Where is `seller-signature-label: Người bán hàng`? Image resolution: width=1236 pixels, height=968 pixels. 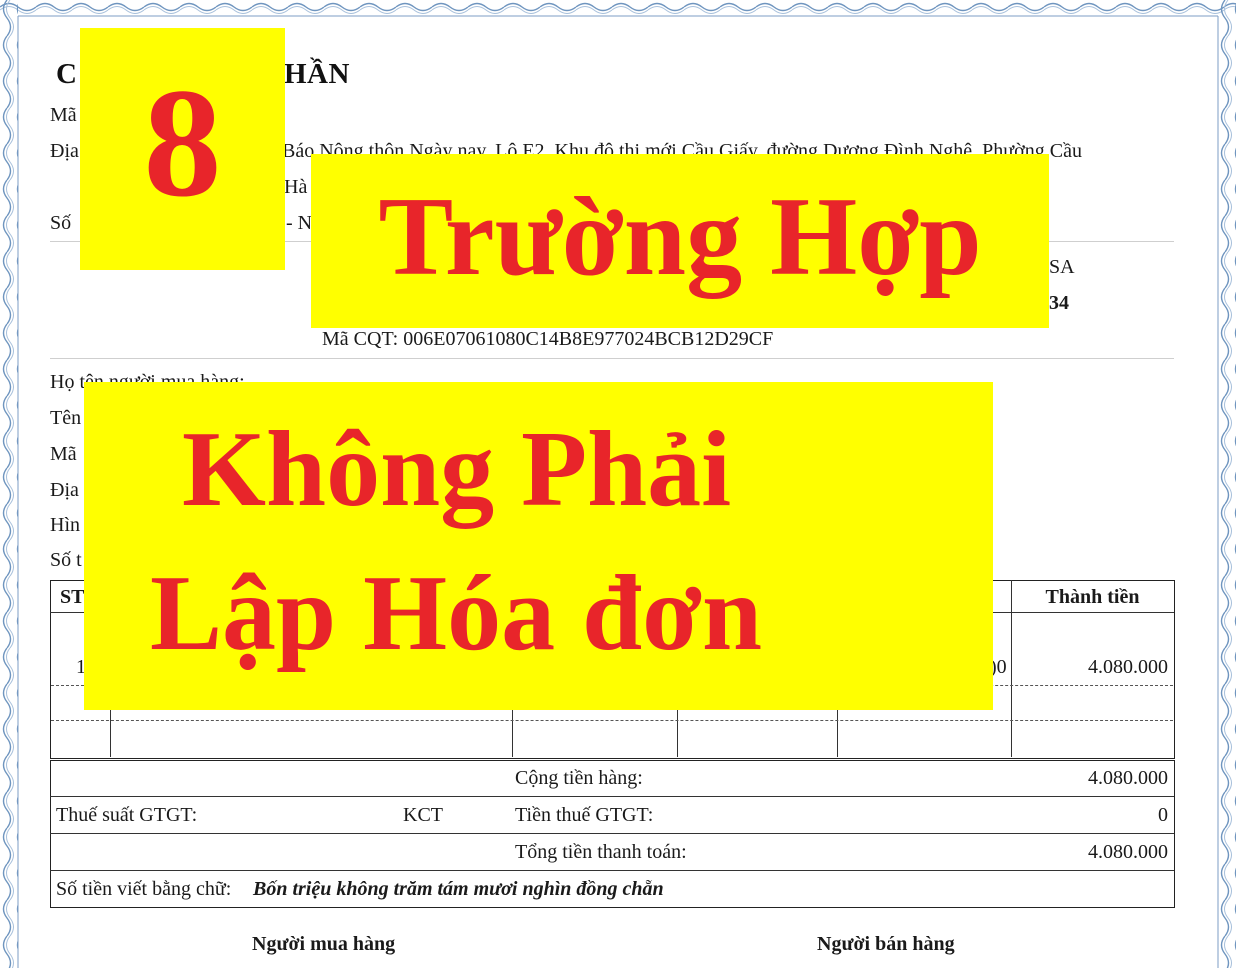
seller-signature-label: Người bán hàng is located at coordinates (886, 944).